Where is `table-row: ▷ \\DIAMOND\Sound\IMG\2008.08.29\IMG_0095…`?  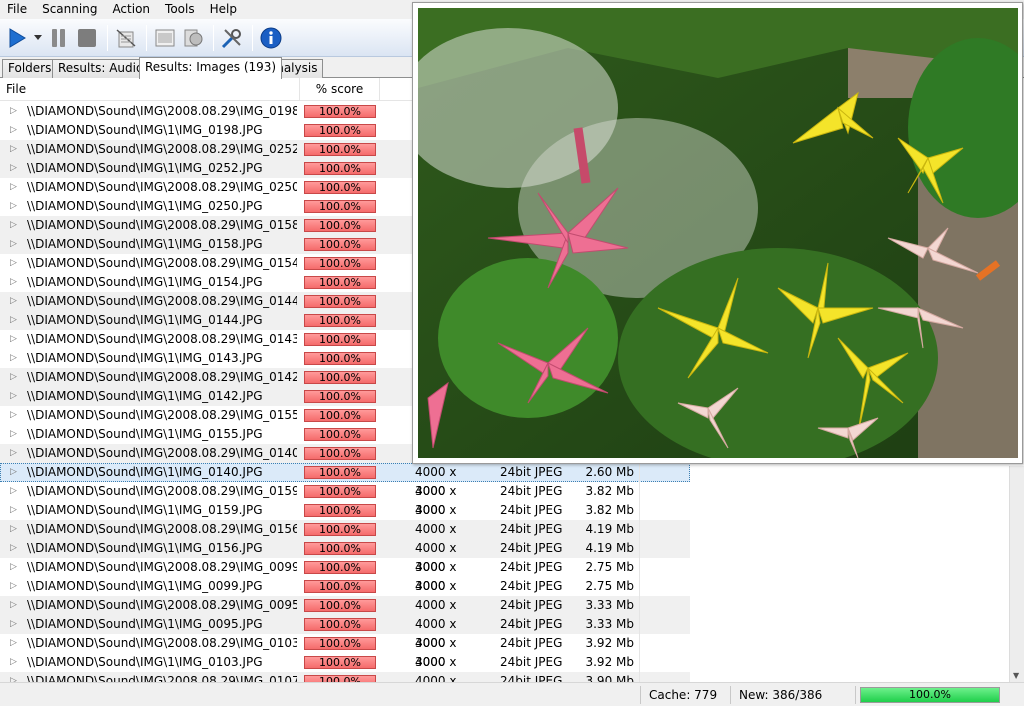 table-row: ▷ \\DIAMOND\Sound\IMG\2008.08.29\IMG_0095… is located at coordinates (345, 613).